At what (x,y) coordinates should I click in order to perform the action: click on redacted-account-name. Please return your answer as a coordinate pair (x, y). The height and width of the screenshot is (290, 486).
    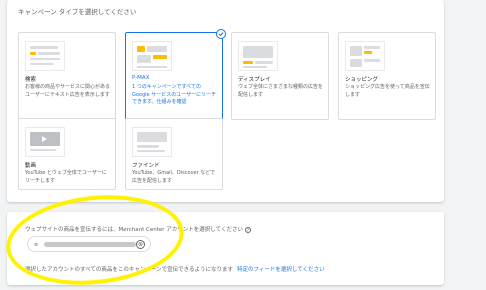
    Looking at the image, I should click on (90, 244).